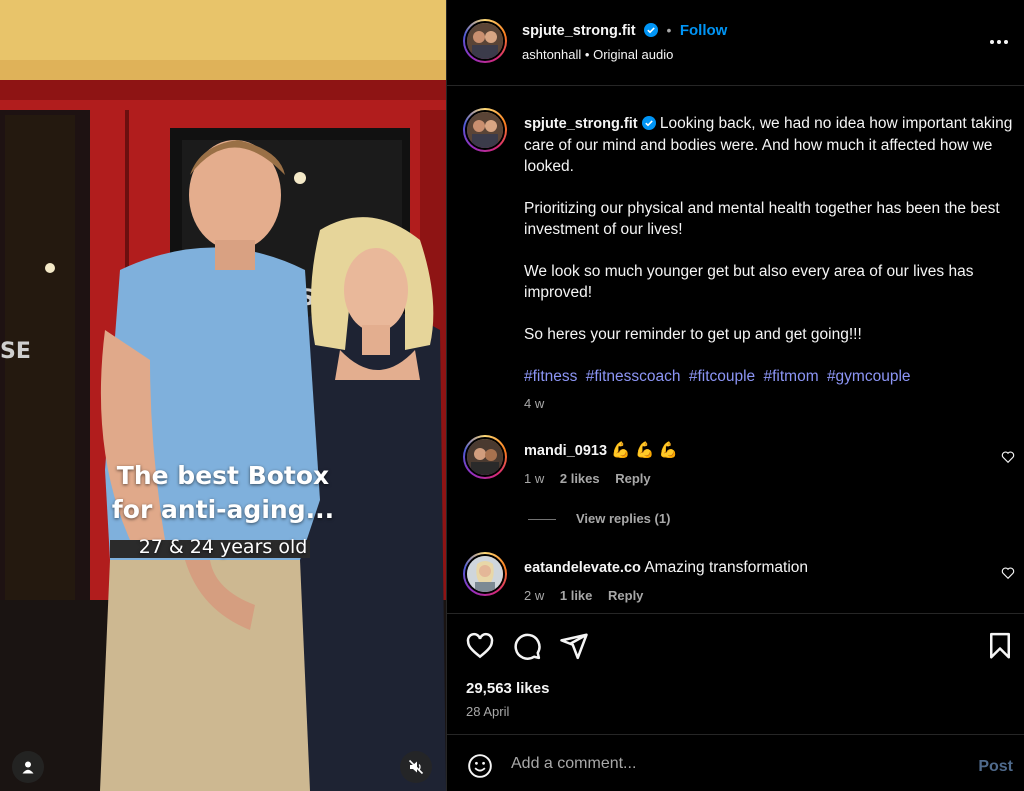 Image resolution: width=1024 pixels, height=791 pixels. I want to click on overlay-subtitle: 27 & 24 years old, so click(223, 547).